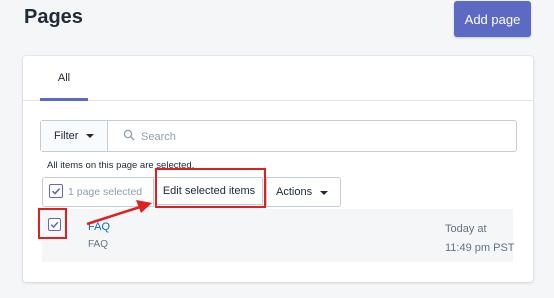 Image resolution: width=554 pixels, height=298 pixels. I want to click on filter-button-label: Filter, so click(66, 136).